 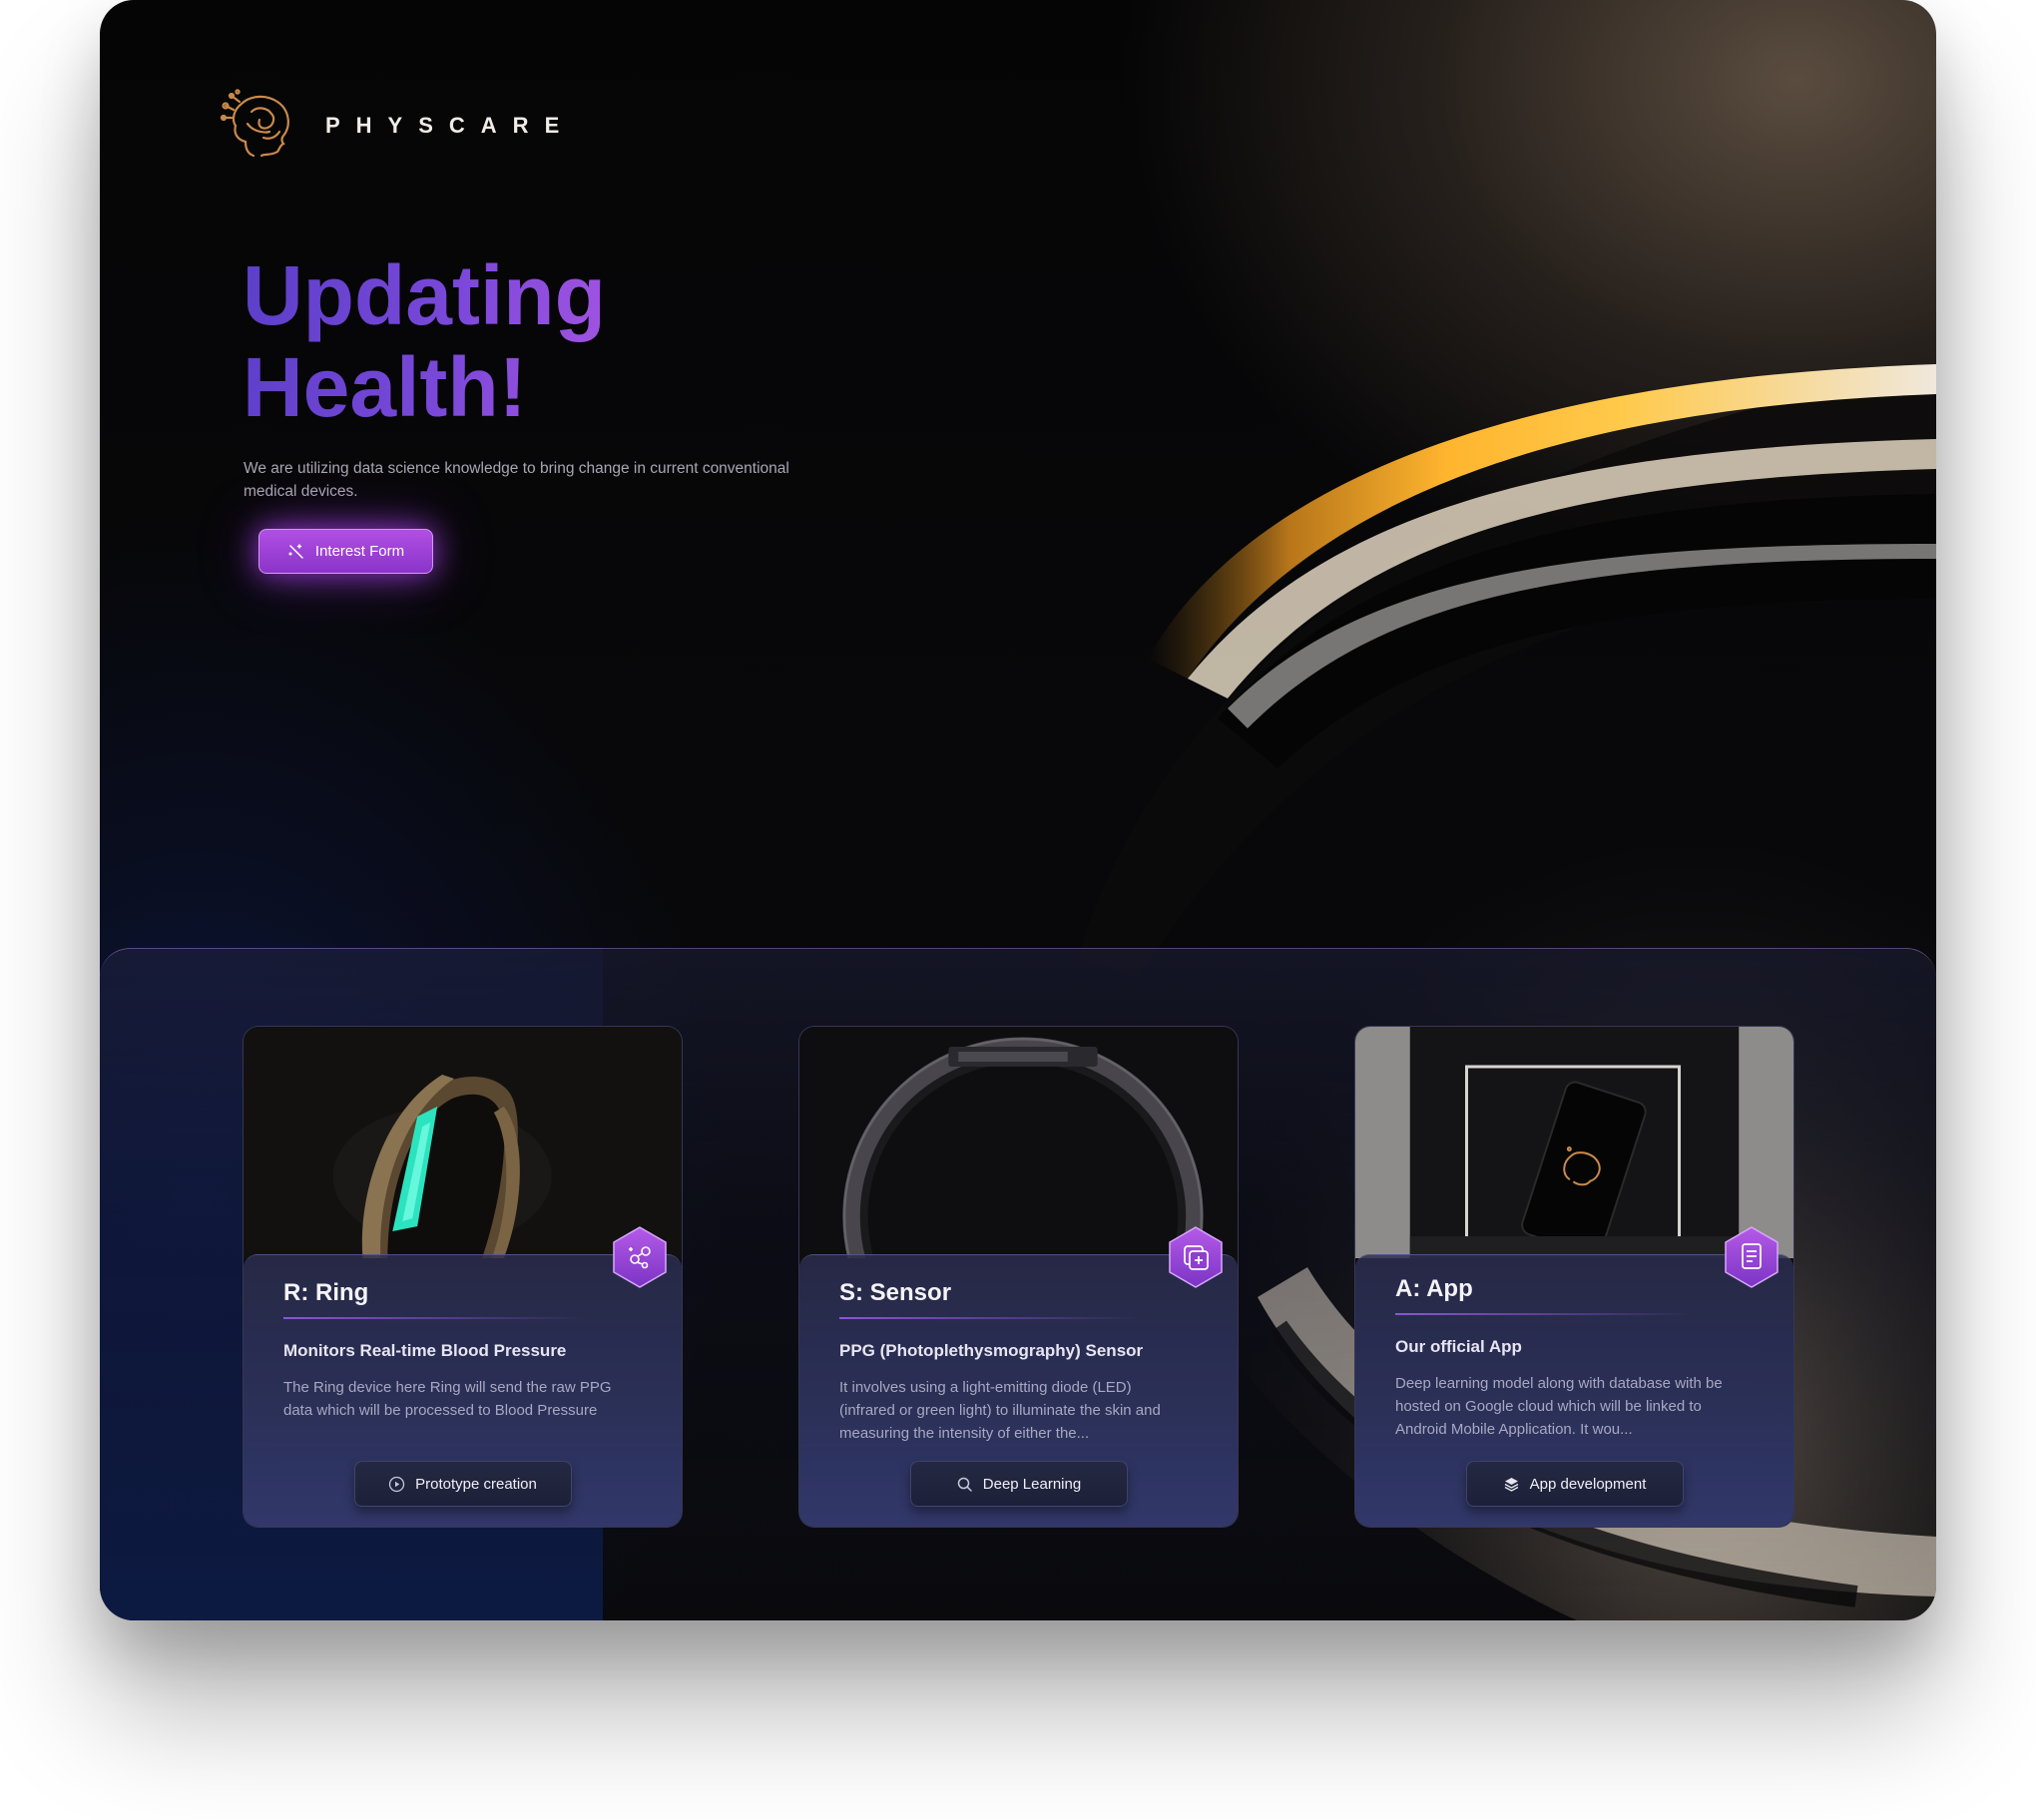 I want to click on ring-card-subtitle: Monitors Real-time Blood Pressure, so click(x=425, y=1350).